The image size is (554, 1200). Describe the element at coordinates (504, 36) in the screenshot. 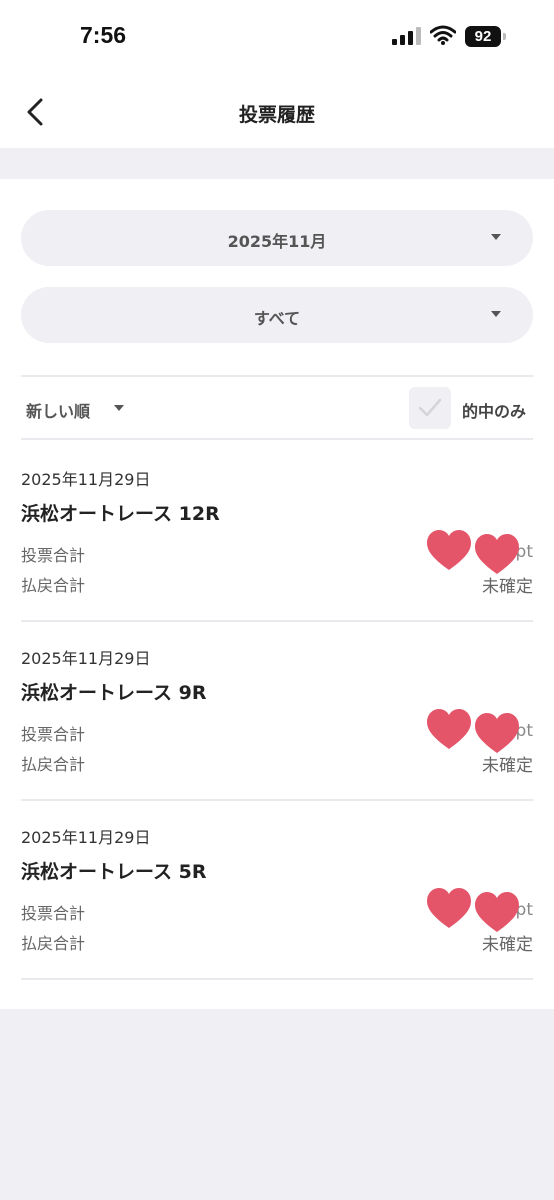

I see `battery-tip` at that location.